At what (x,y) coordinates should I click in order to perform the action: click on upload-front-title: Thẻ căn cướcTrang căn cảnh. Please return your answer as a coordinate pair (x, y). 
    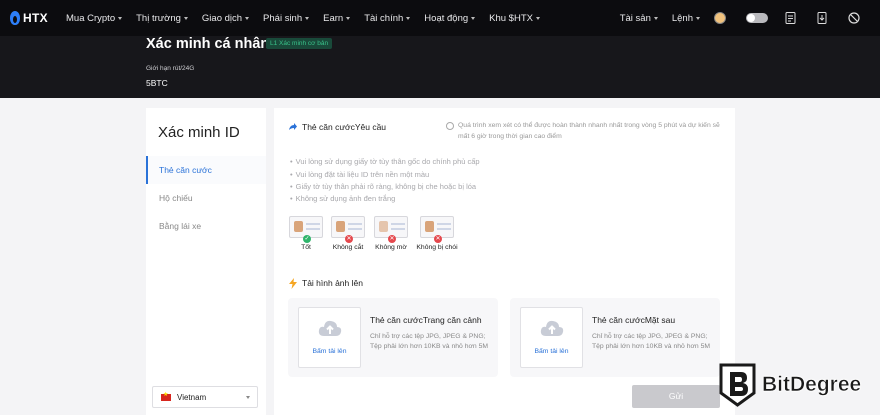
    Looking at the image, I should click on (426, 320).